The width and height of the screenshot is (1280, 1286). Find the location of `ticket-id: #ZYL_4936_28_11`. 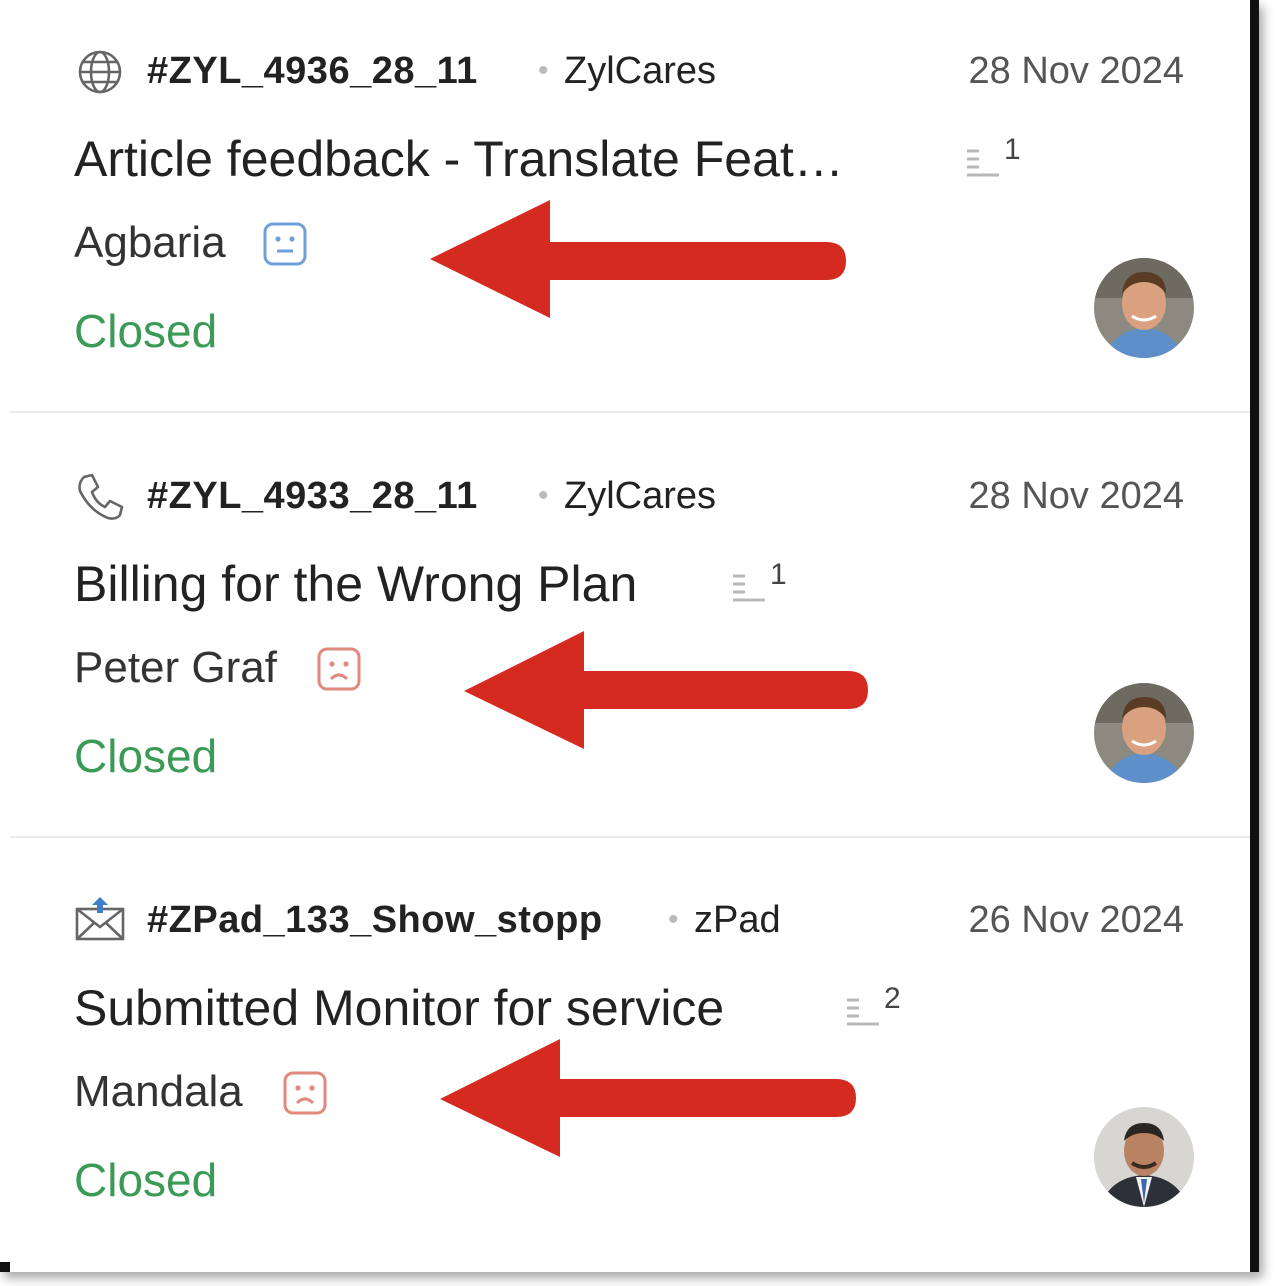

ticket-id: #ZYL_4936_28_11 is located at coordinates (312, 71).